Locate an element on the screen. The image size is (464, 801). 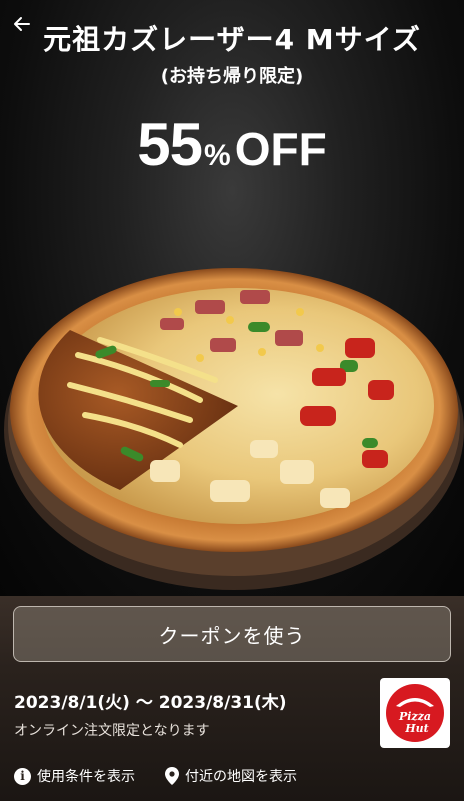
use-coupon-button: クーポンを使う is located at coordinates (232, 634).